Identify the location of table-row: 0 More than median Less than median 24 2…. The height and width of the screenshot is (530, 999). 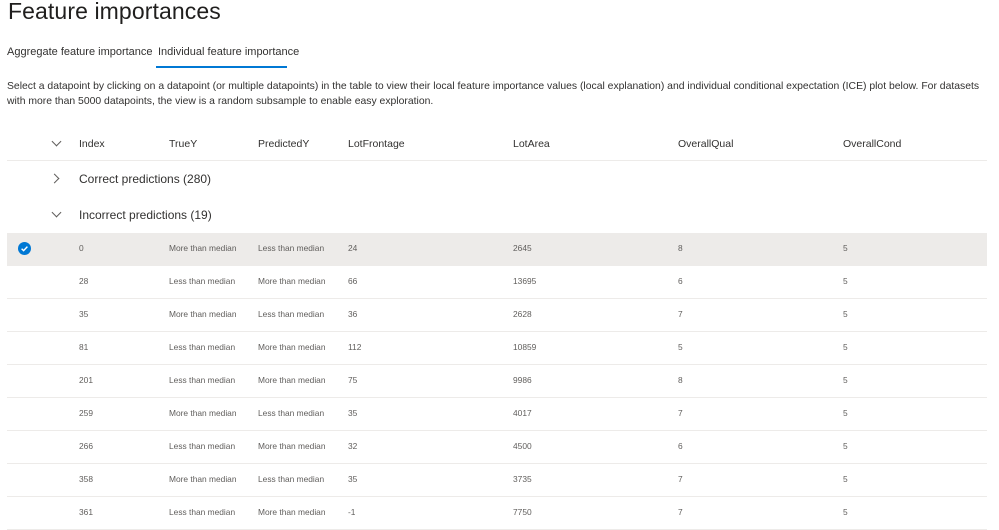
(497, 249).